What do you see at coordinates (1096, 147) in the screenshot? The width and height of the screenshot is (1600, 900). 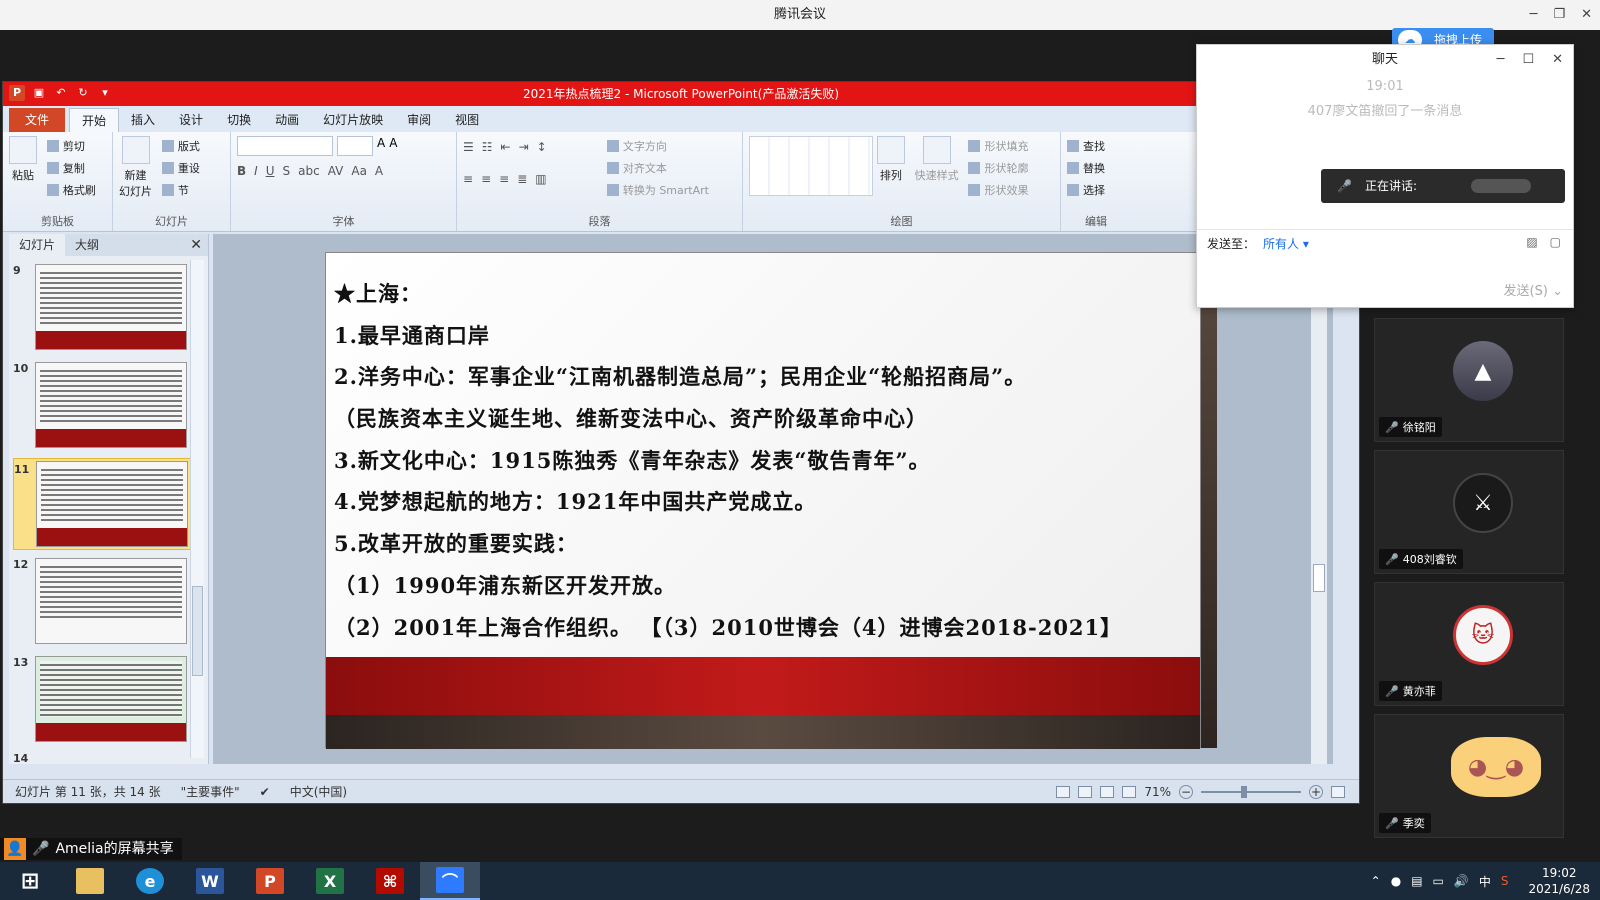 I see `find-button: 查找` at bounding box center [1096, 147].